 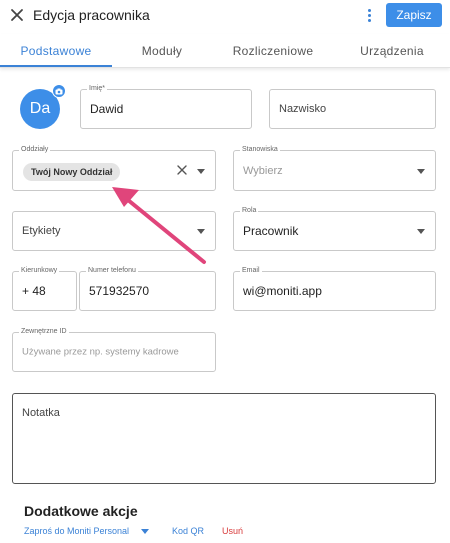 I want to click on camera-icon, so click(x=59, y=91).